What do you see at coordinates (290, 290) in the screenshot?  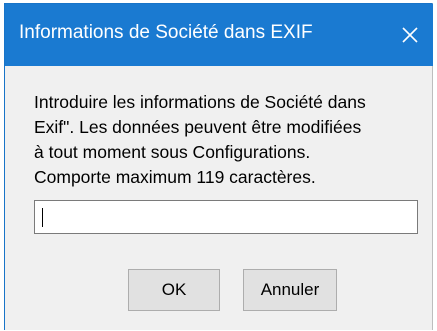 I see `cancel-button: Annuler` at bounding box center [290, 290].